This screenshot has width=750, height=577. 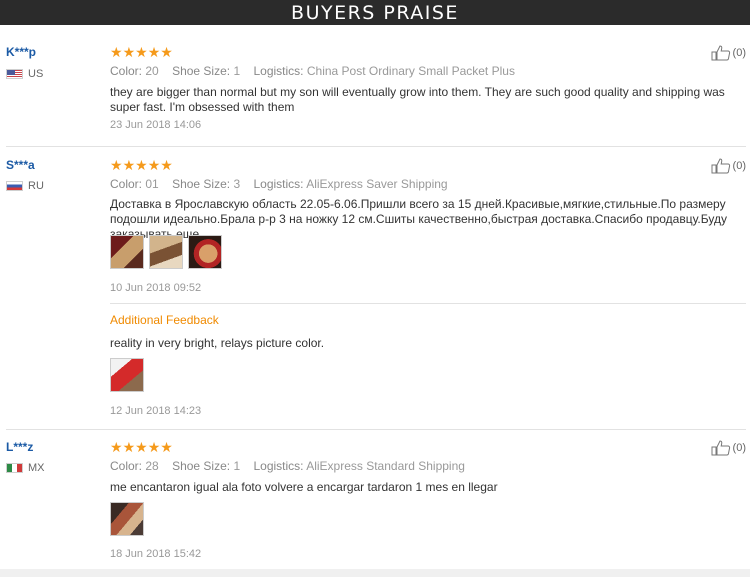 I want to click on reviewer-country: MX, so click(x=25, y=468).